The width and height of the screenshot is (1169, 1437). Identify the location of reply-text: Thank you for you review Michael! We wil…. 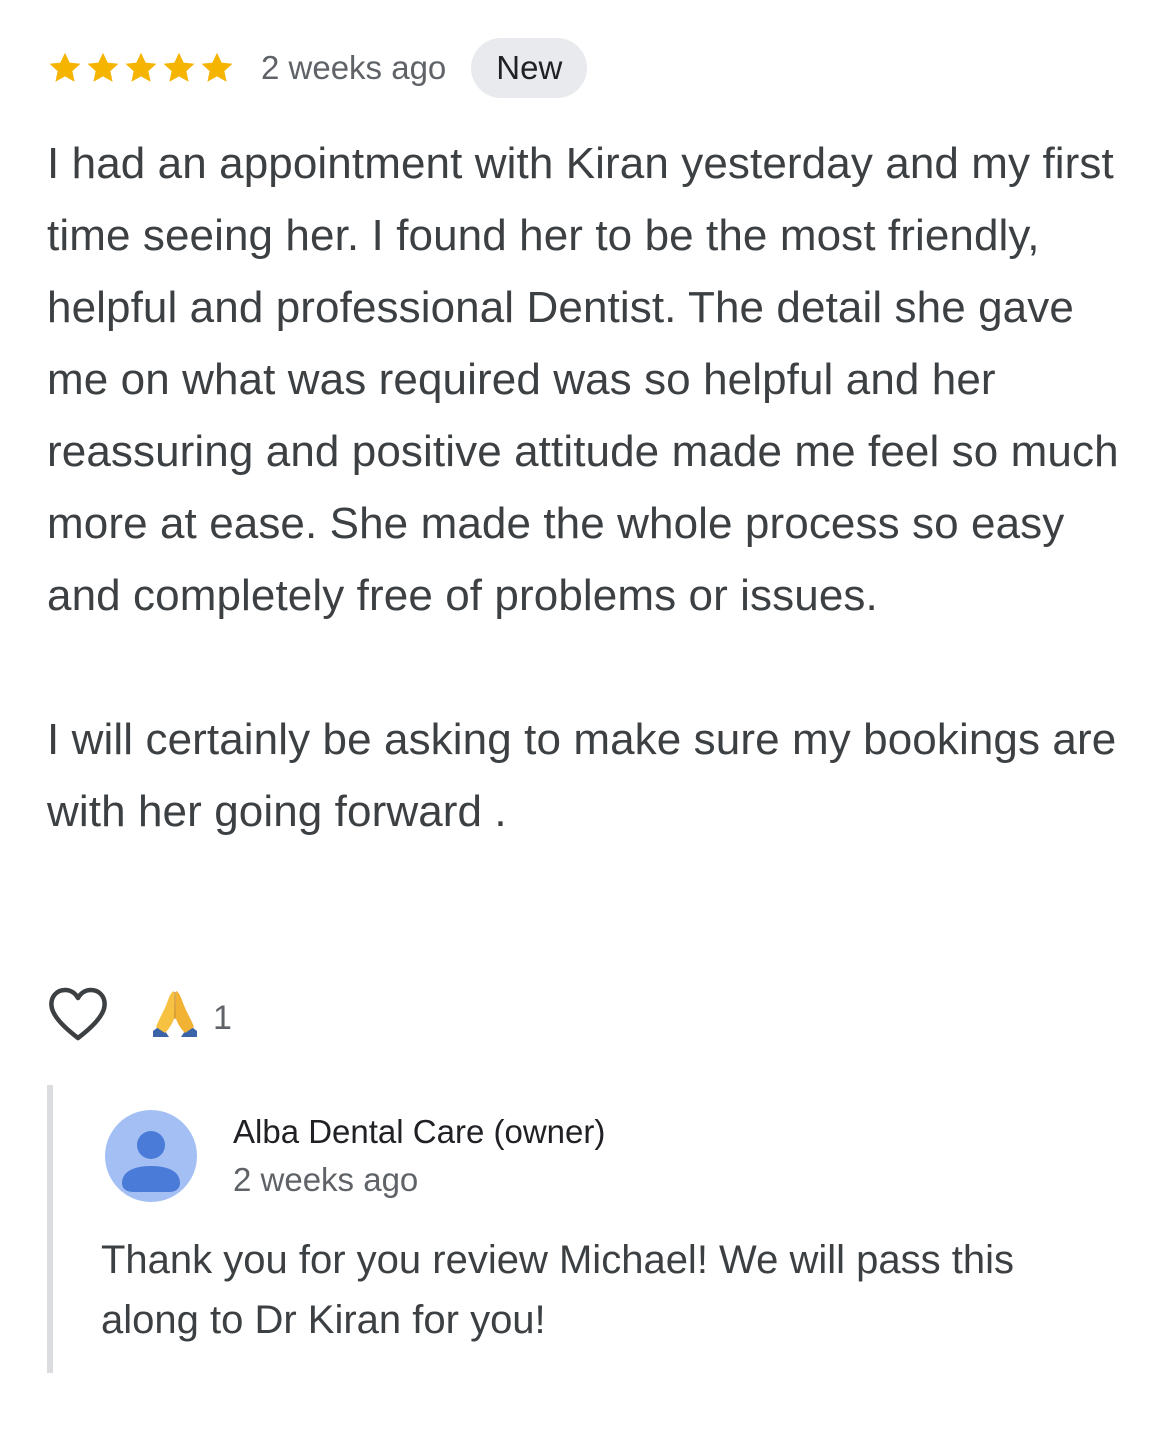
(557, 1290).